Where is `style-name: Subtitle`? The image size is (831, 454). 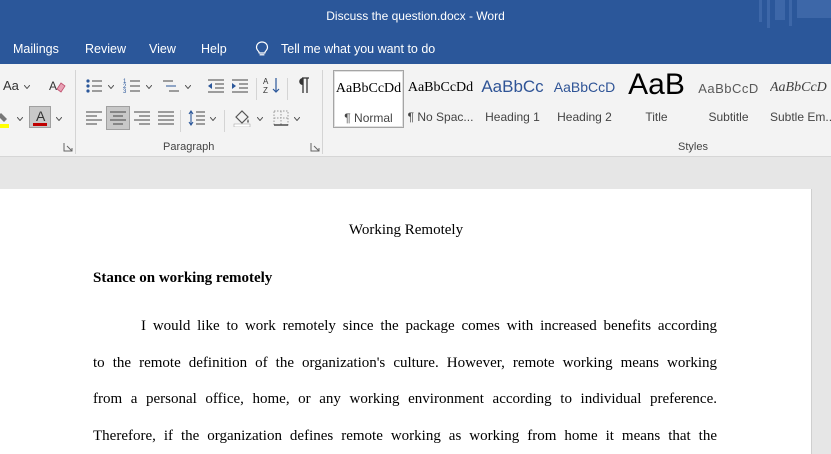 style-name: Subtitle is located at coordinates (728, 117).